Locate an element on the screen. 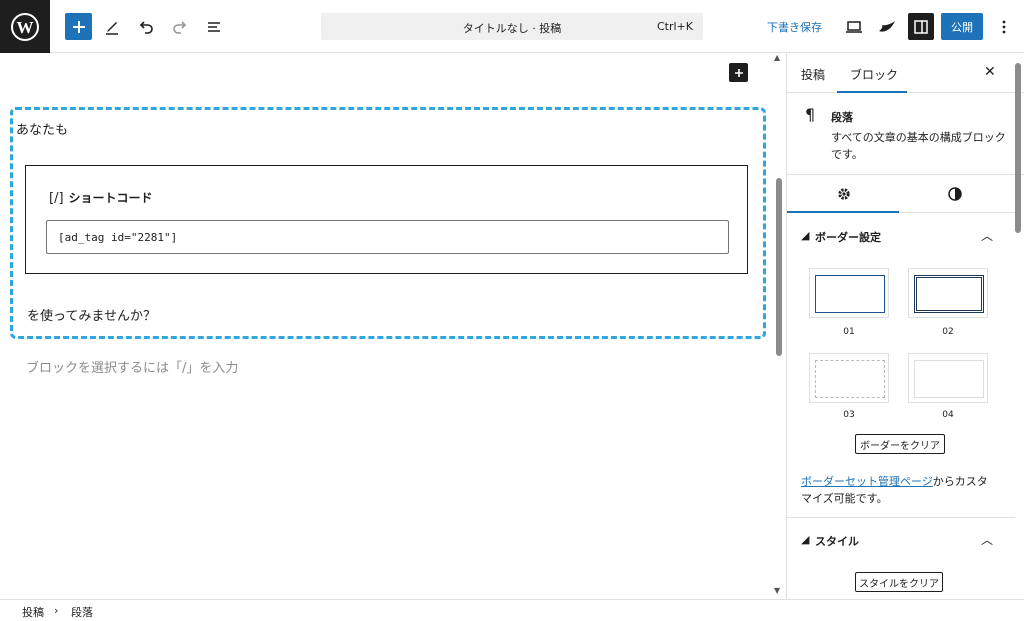  more-options-icon is located at coordinates (1004, 27).